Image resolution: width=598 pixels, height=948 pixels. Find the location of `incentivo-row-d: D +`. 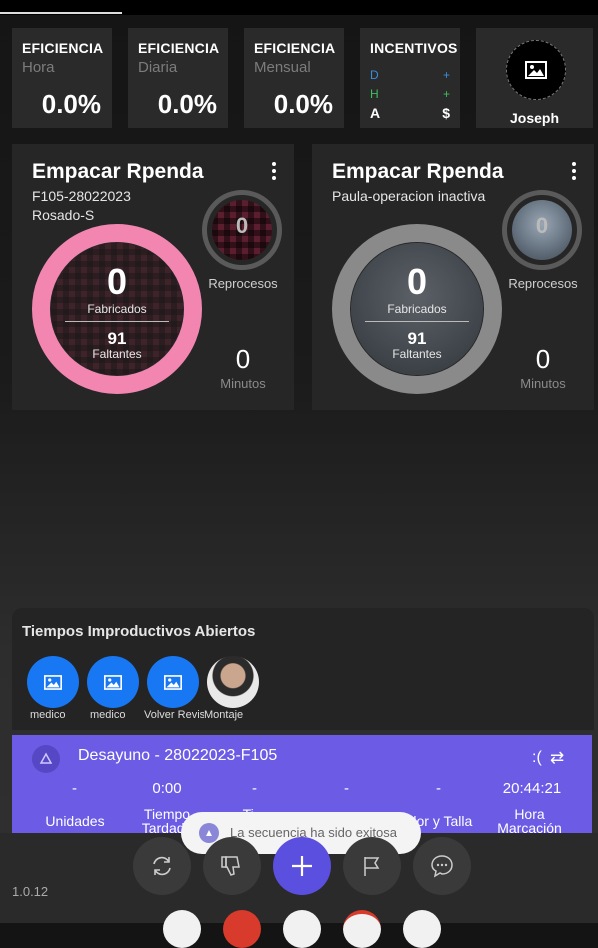

incentivo-row-d: D + is located at coordinates (410, 75).